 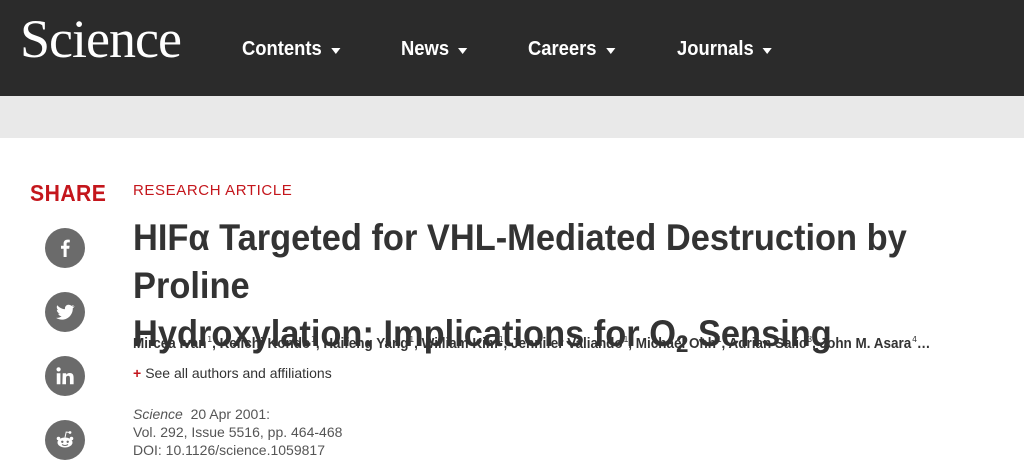 I want to click on share-linkedin-button, so click(x=65, y=376).